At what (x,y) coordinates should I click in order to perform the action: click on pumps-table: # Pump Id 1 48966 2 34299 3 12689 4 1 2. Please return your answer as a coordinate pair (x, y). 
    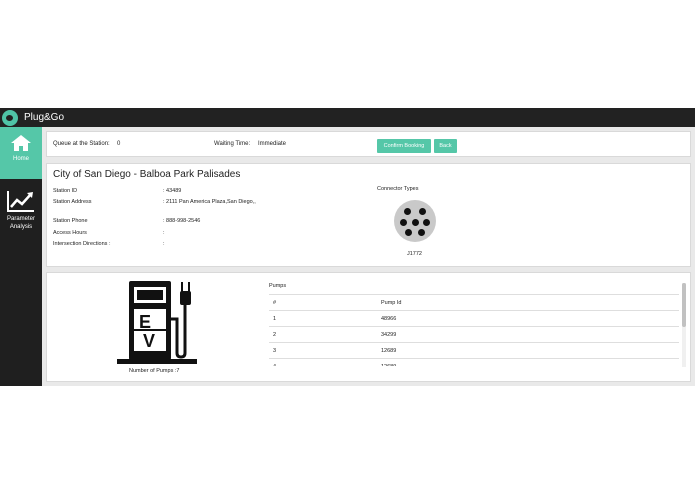
    Looking at the image, I should click on (474, 330).